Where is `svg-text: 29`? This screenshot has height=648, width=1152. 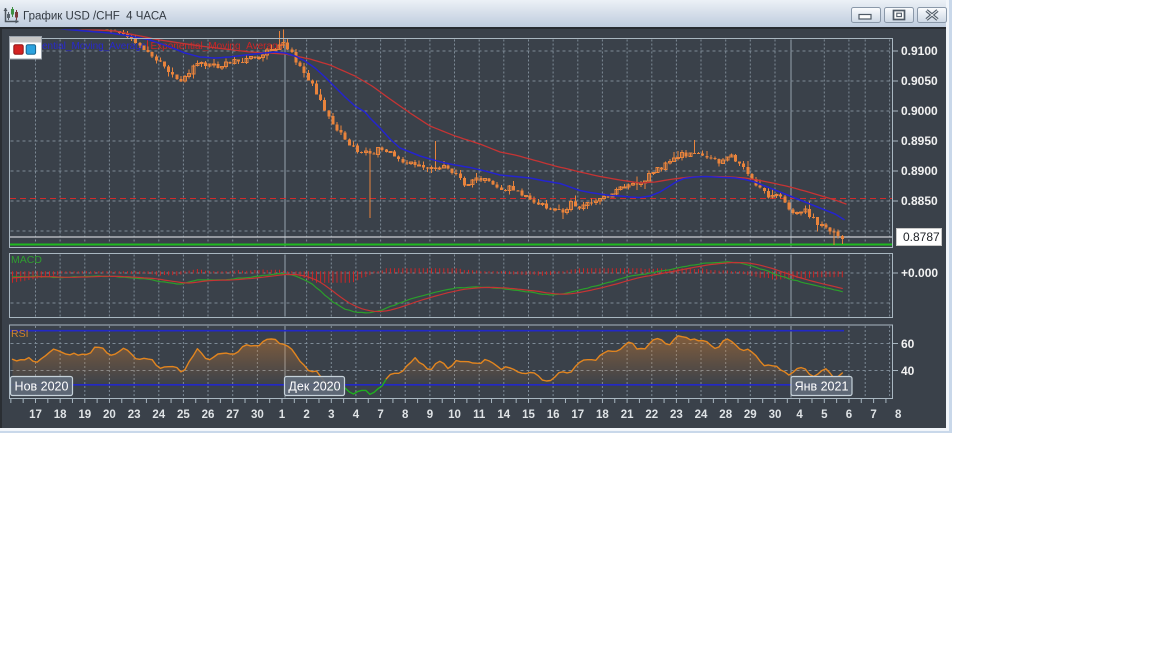
svg-text: 29 is located at coordinates (750, 415).